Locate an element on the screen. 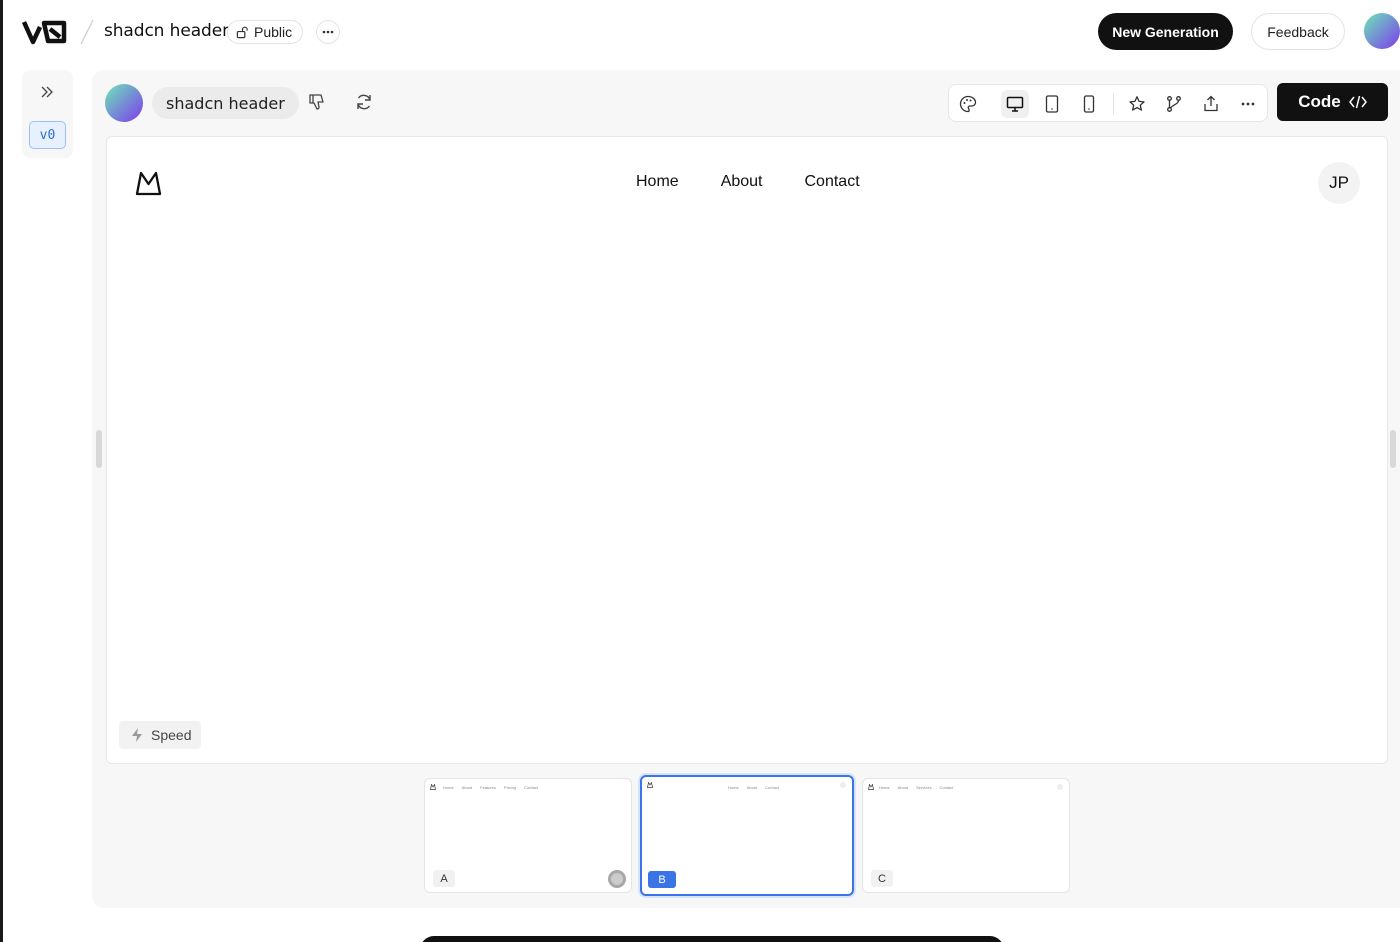 Image resolution: width=1400 pixels, height=942 pixels. share-button is located at coordinates (1211, 104).